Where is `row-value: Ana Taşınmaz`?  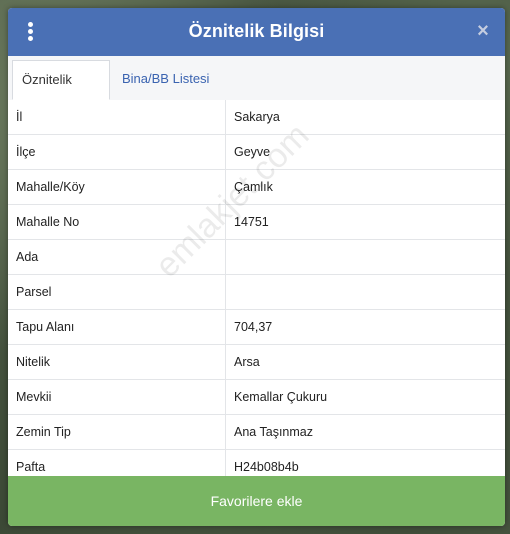
row-value: Ana Taşınmaz is located at coordinates (273, 432).